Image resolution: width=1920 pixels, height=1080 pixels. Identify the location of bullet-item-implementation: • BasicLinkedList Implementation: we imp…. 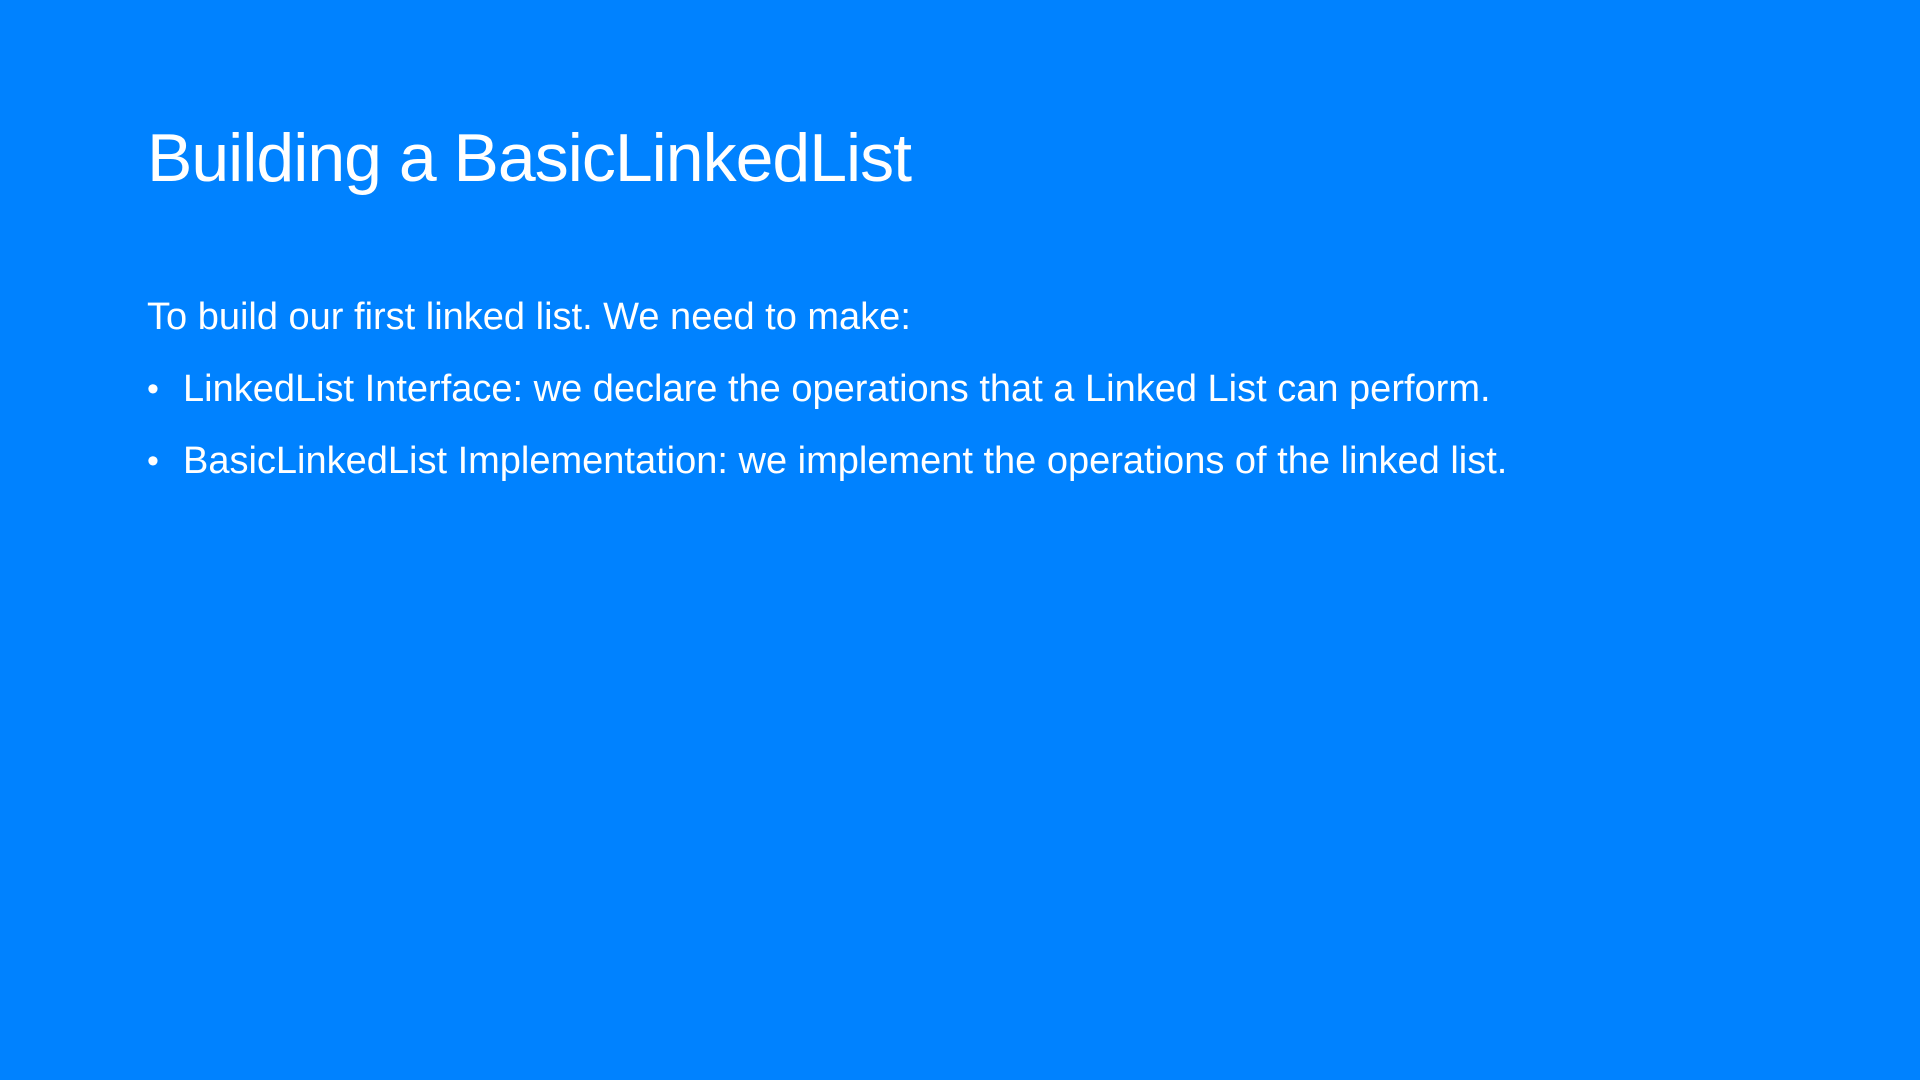
(997, 461).